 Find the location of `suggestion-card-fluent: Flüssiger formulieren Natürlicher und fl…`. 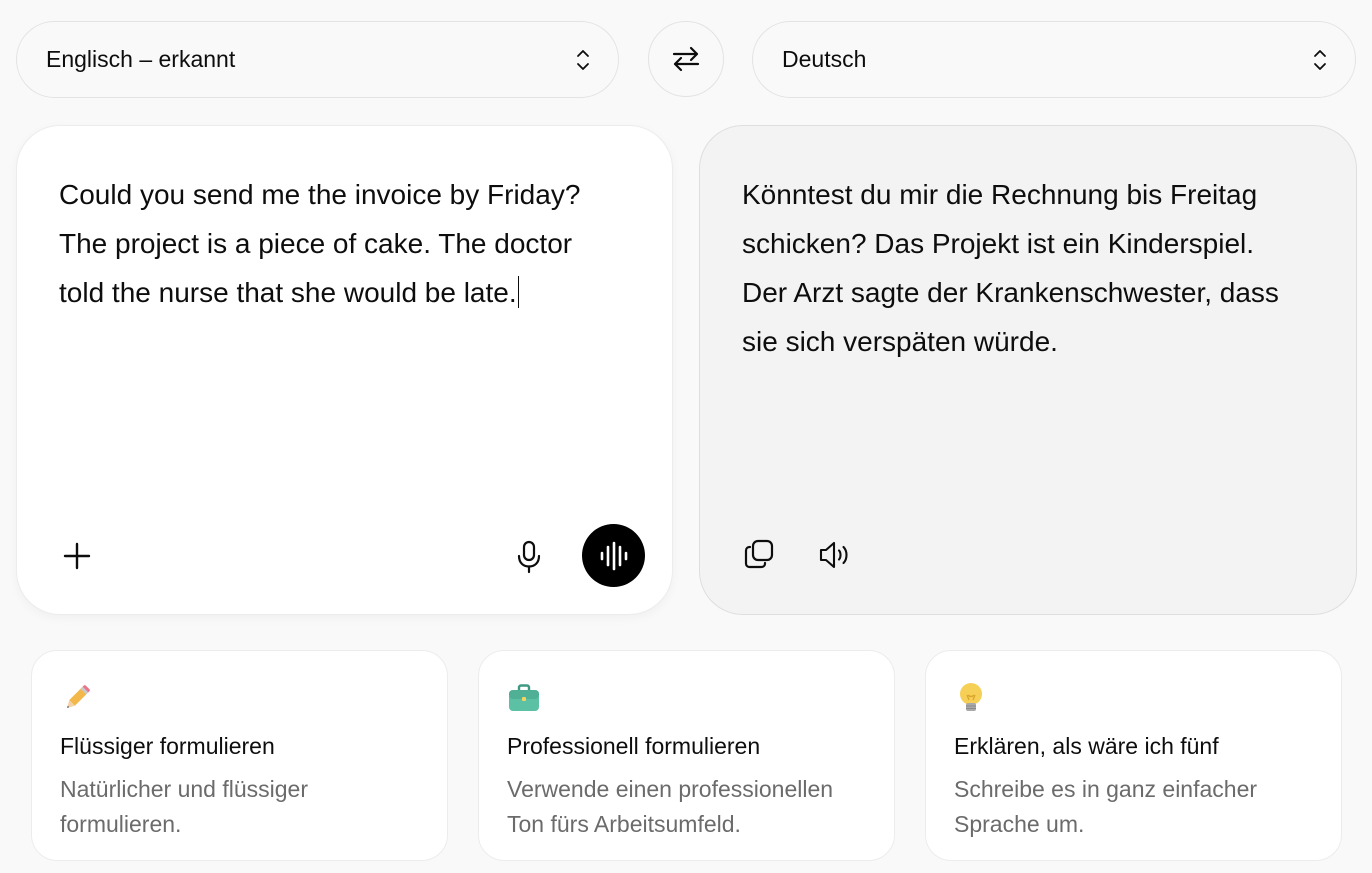

suggestion-card-fluent: Flüssiger formulieren Natürlicher und fl… is located at coordinates (239, 755).